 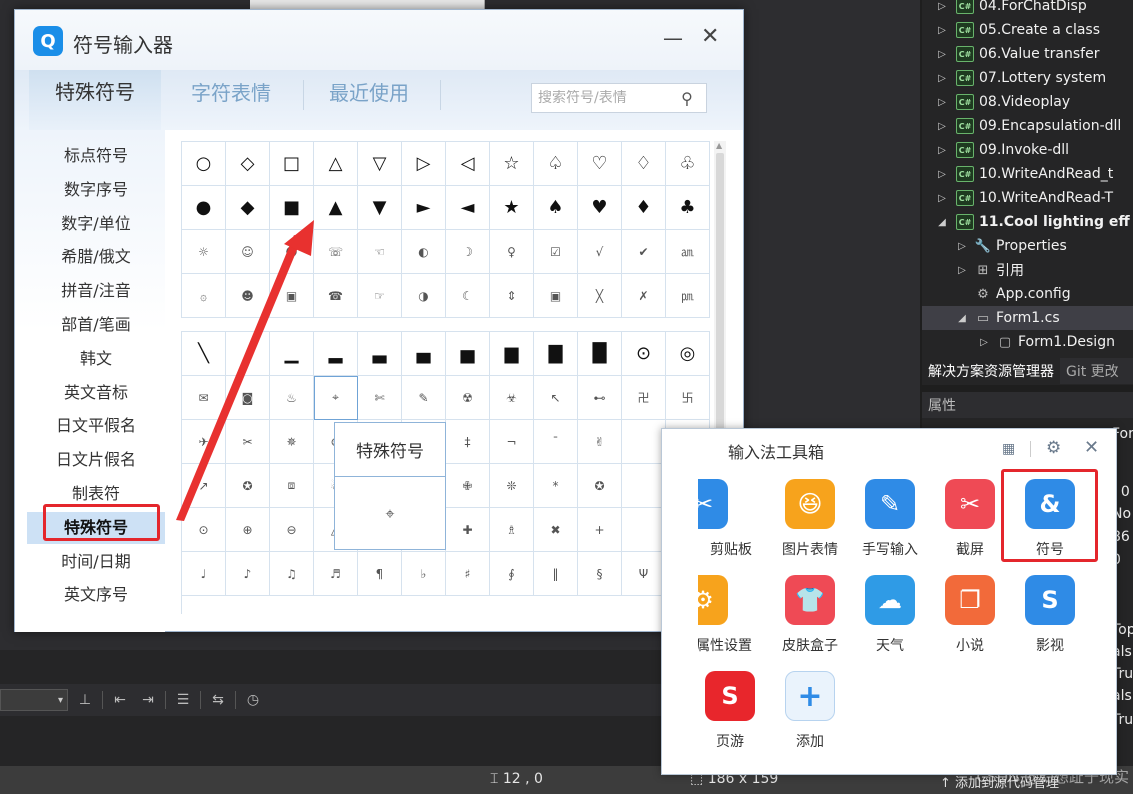 What do you see at coordinates (1027, 270) in the screenshot?
I see `solution-item: ▷ ⊞ 引用` at bounding box center [1027, 270].